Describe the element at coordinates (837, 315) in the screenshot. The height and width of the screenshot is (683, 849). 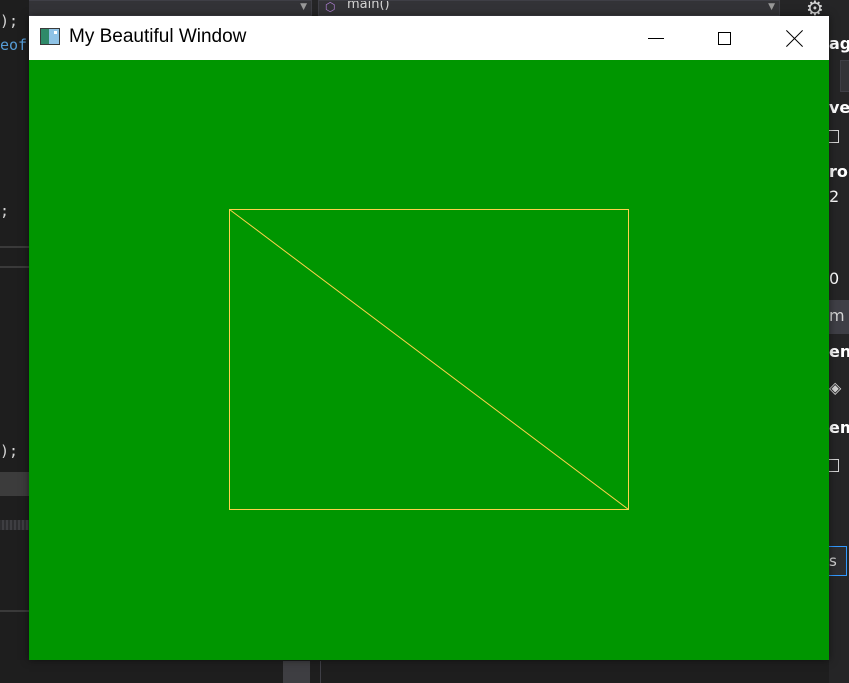
I see `panel-label: m` at that location.